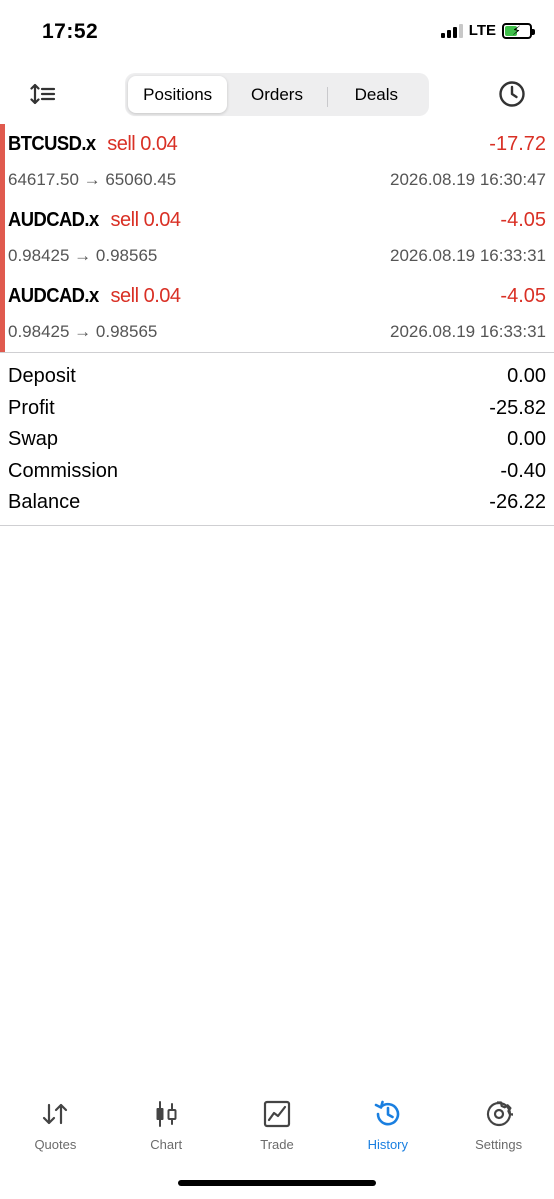 The width and height of the screenshot is (554, 1199). What do you see at coordinates (517, 407) in the screenshot?
I see `summary-value: -25.82` at bounding box center [517, 407].